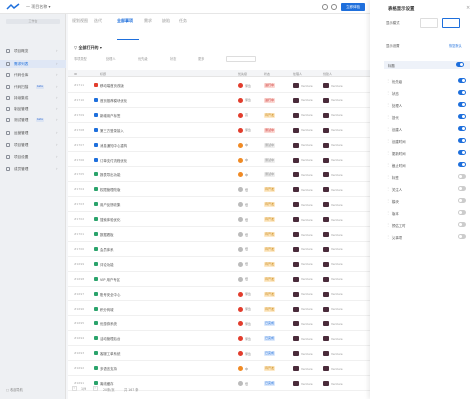 This screenshot has height=399, width=474. I want to click on filter-chip: 更多, so click(201, 59).